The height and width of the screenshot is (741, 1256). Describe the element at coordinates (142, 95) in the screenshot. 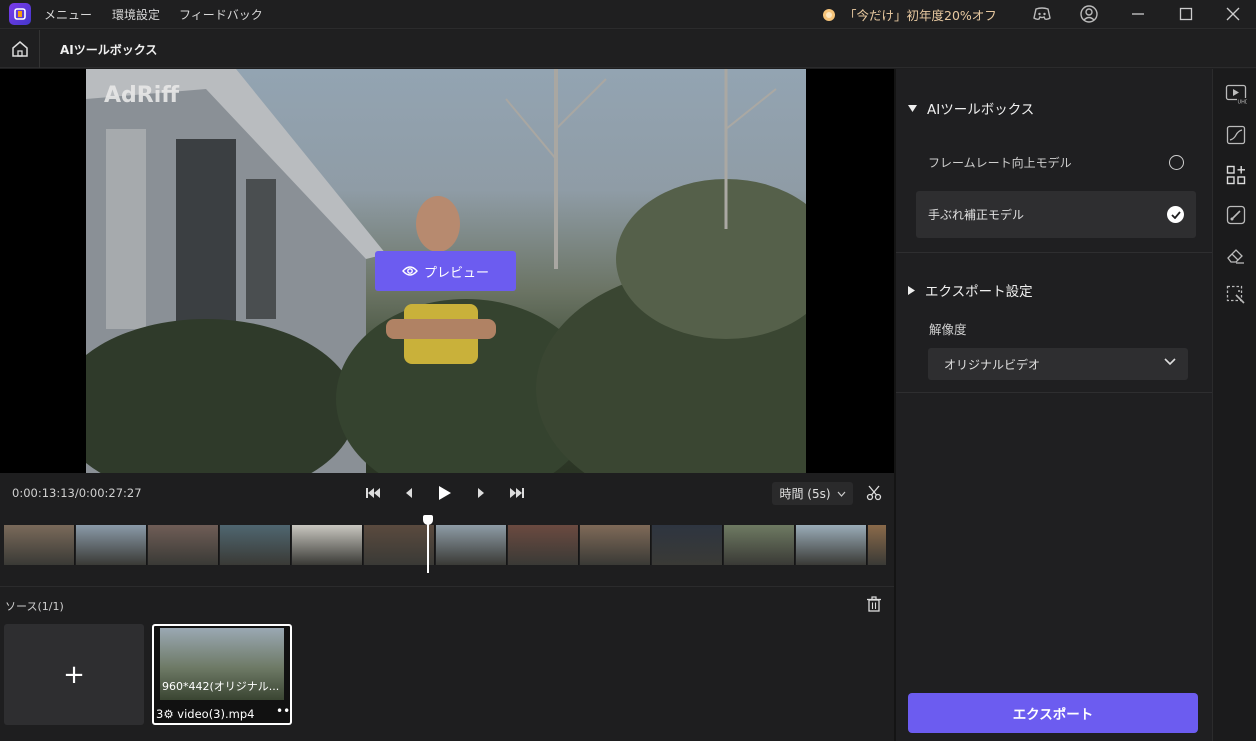

I see `video-watermark: AdRiff` at that location.